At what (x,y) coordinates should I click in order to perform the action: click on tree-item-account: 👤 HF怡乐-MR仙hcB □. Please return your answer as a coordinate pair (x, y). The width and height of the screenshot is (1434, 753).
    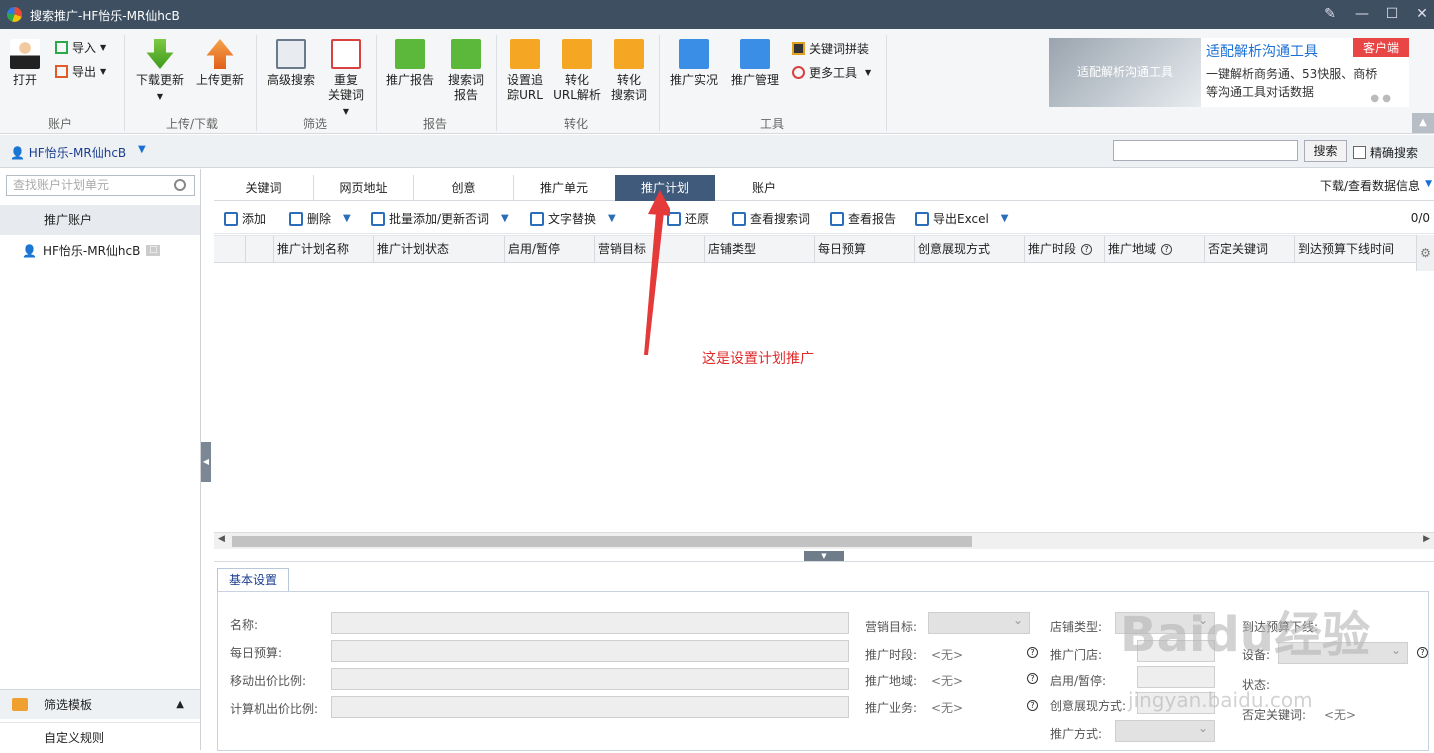
    Looking at the image, I should click on (91, 250).